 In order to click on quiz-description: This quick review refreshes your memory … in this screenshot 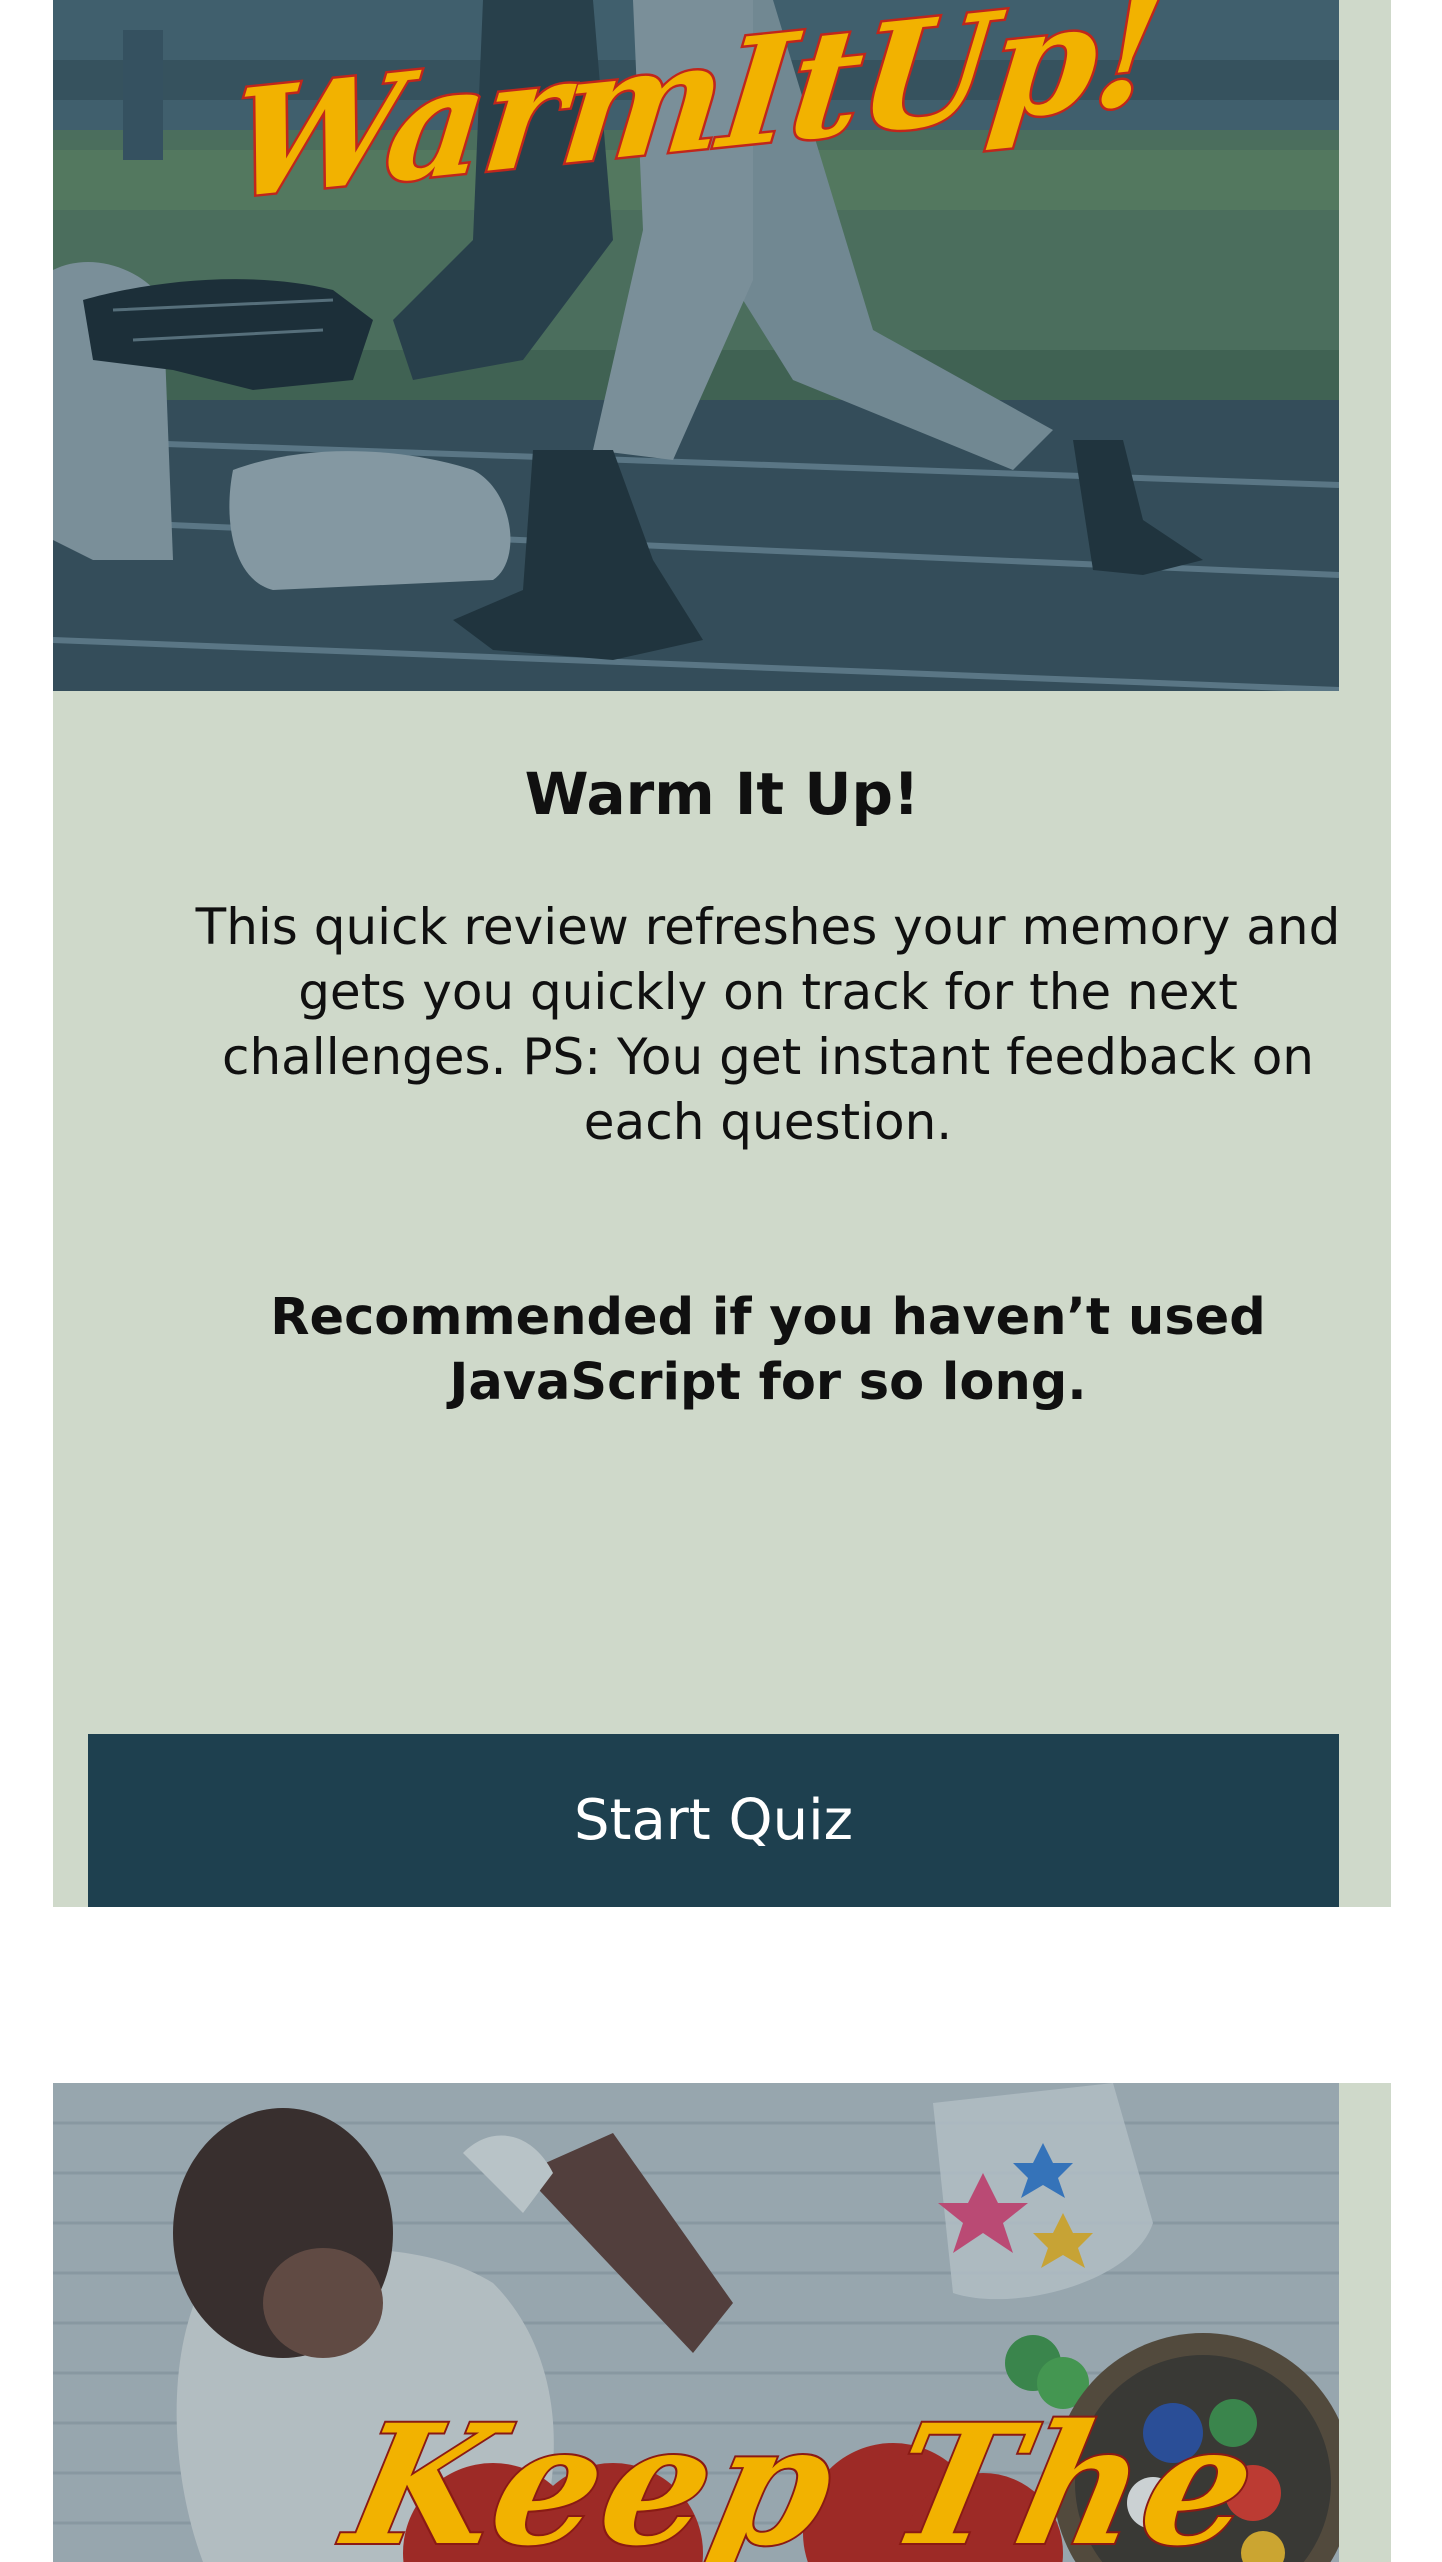, I will do `click(768, 1024)`.